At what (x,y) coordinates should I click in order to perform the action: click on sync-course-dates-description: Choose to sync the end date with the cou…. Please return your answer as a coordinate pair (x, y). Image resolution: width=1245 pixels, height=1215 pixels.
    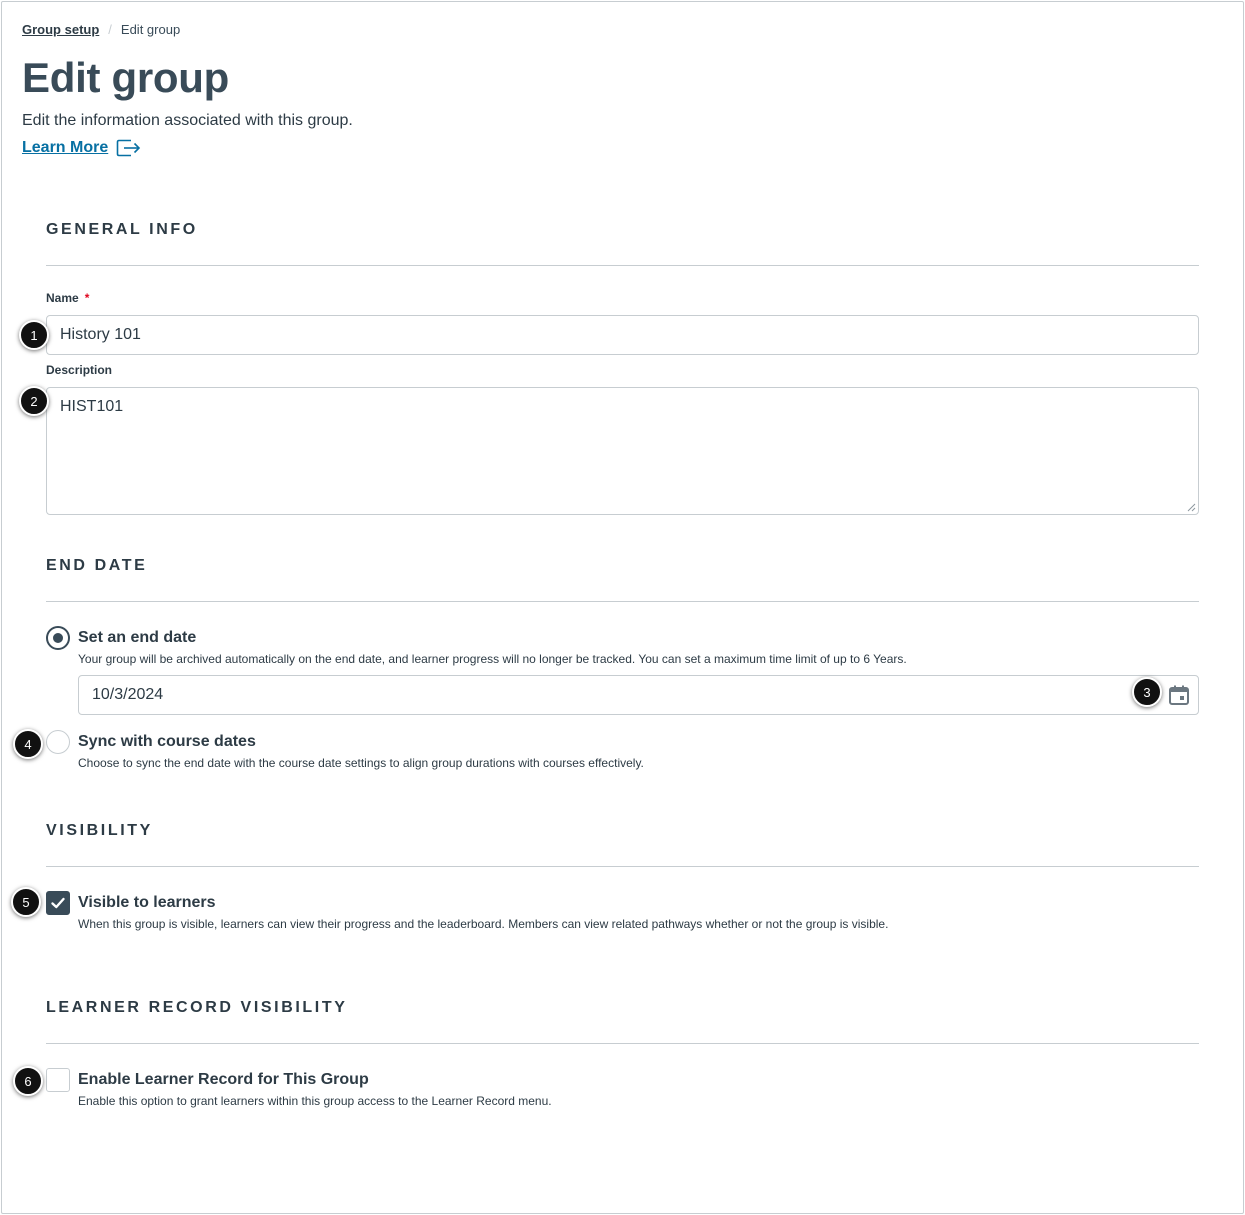
    Looking at the image, I should click on (361, 763).